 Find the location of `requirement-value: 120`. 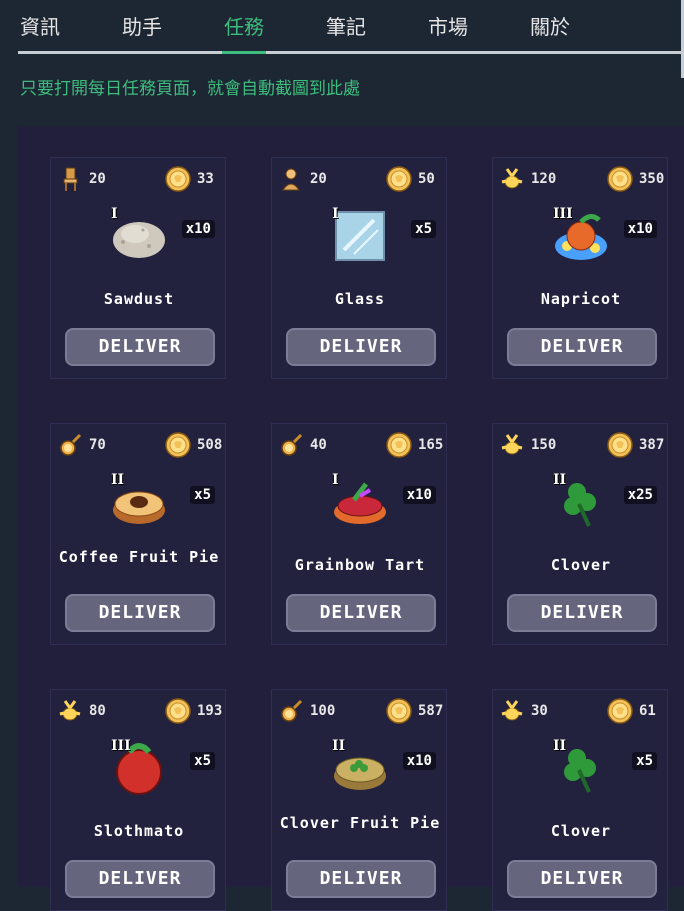

requirement-value: 120 is located at coordinates (544, 179).